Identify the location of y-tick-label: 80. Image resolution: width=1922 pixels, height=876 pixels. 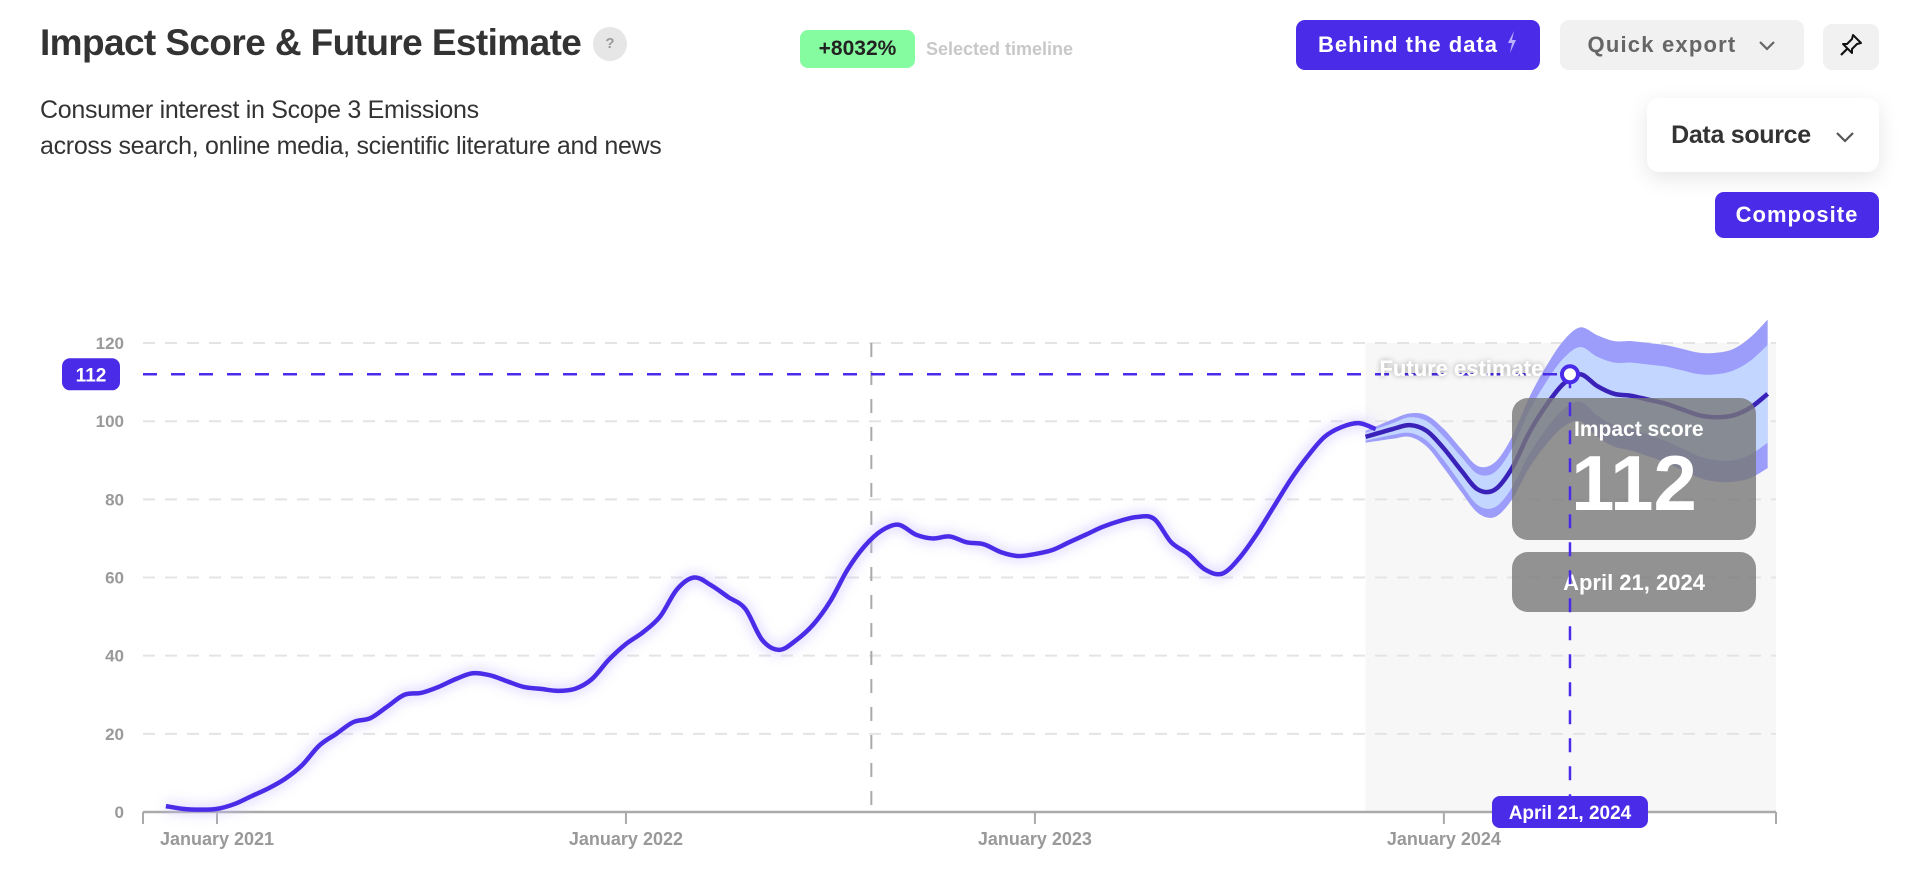
(114, 499).